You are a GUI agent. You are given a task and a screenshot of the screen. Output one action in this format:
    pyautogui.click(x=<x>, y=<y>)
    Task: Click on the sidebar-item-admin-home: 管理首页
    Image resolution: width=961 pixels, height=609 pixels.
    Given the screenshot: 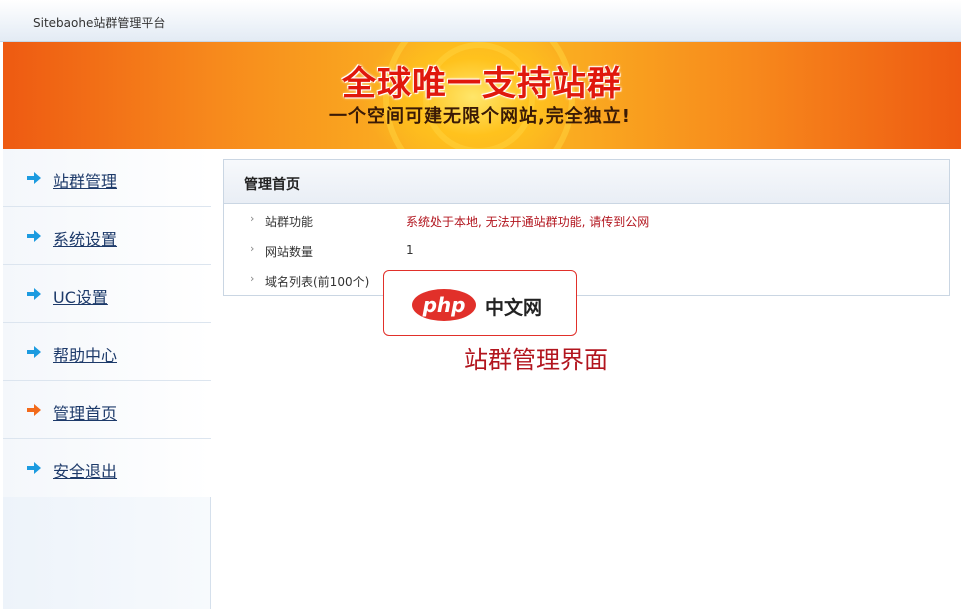 What is the action you would take?
    pyautogui.click(x=107, y=410)
    